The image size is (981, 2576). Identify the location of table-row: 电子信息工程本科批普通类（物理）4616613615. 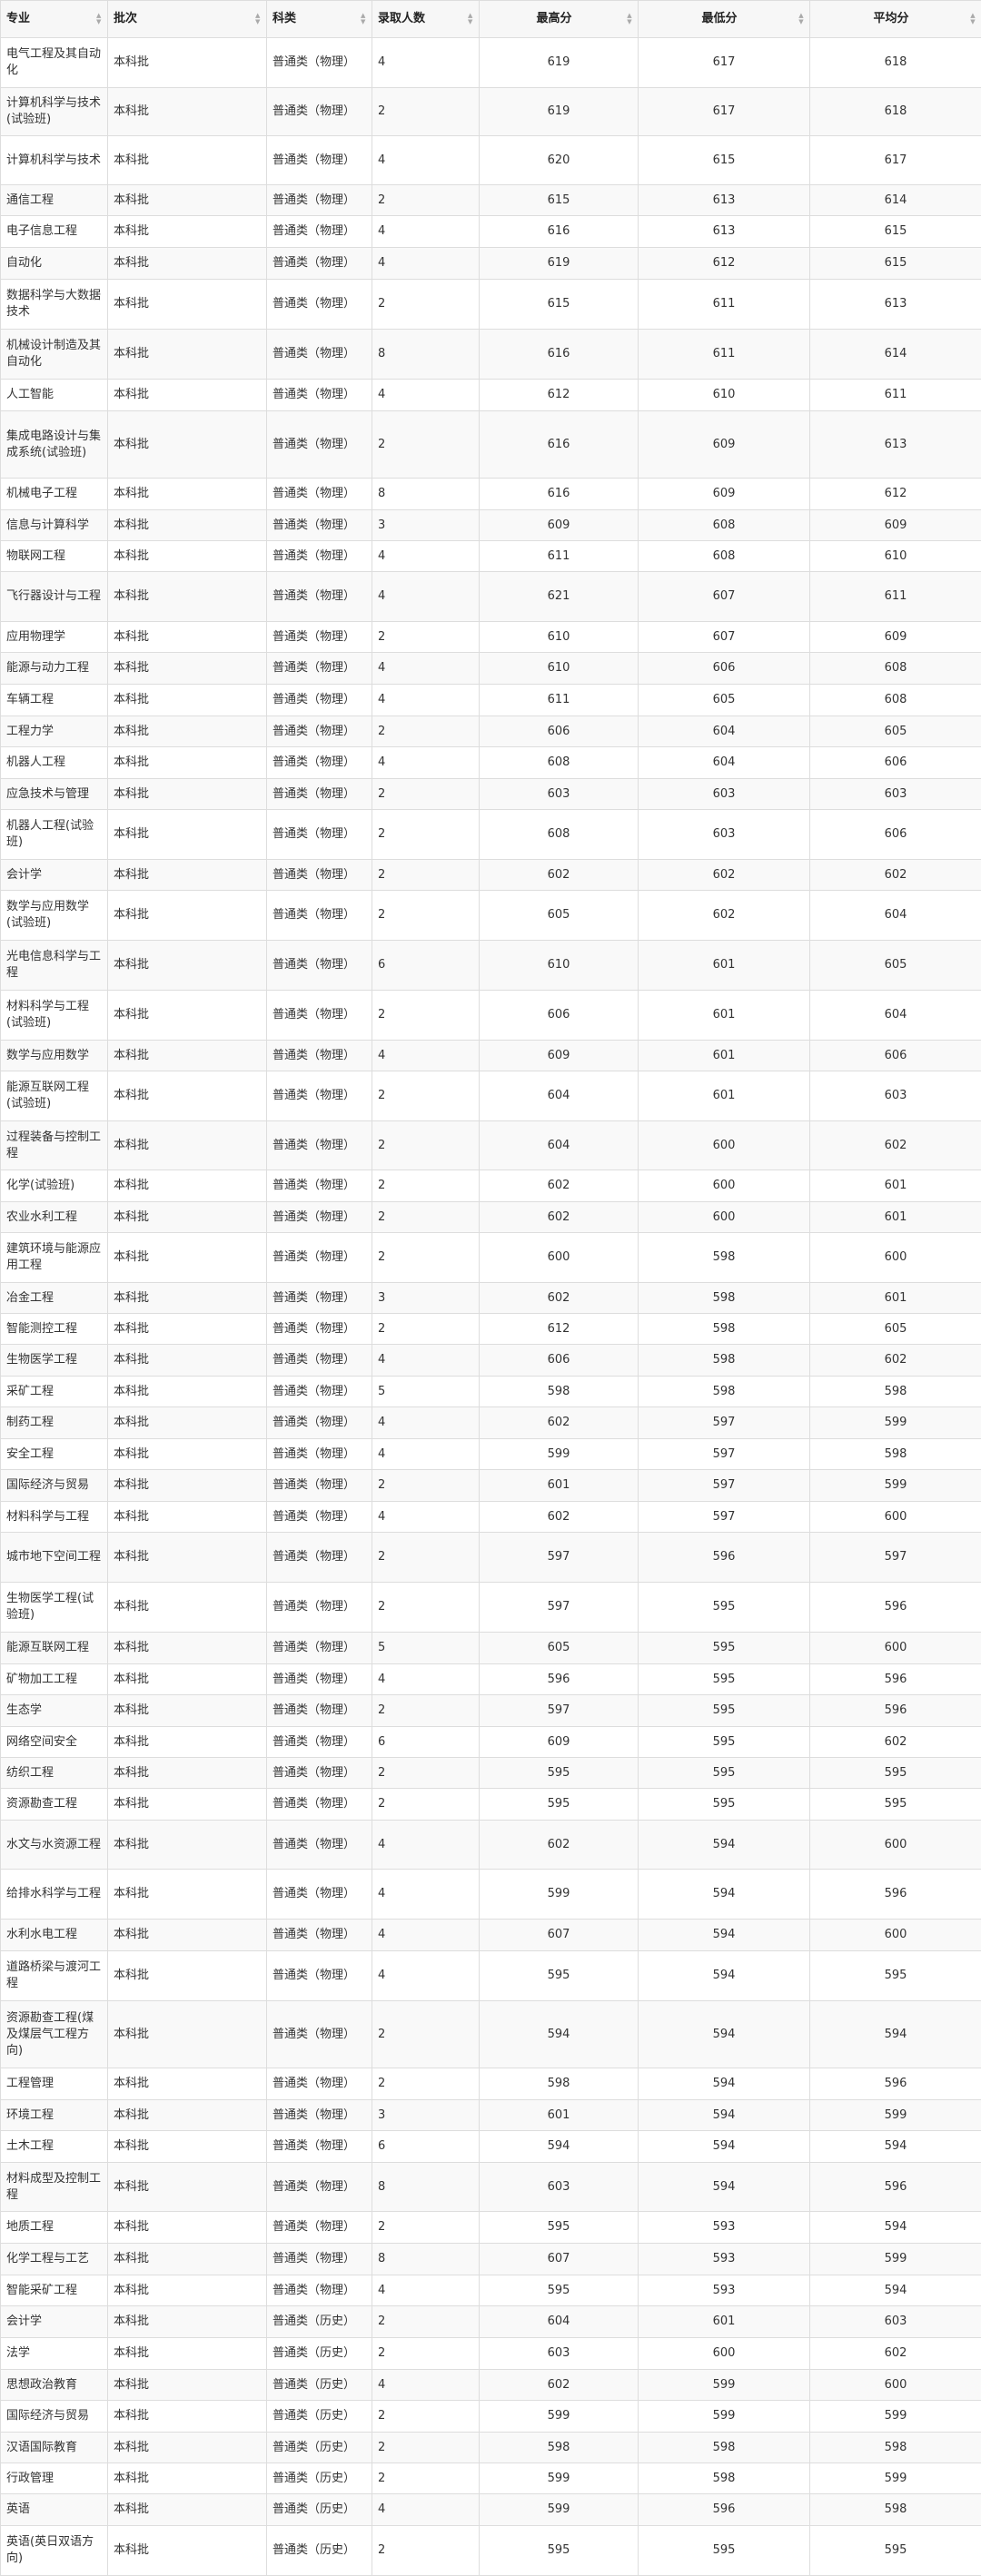
(491, 232).